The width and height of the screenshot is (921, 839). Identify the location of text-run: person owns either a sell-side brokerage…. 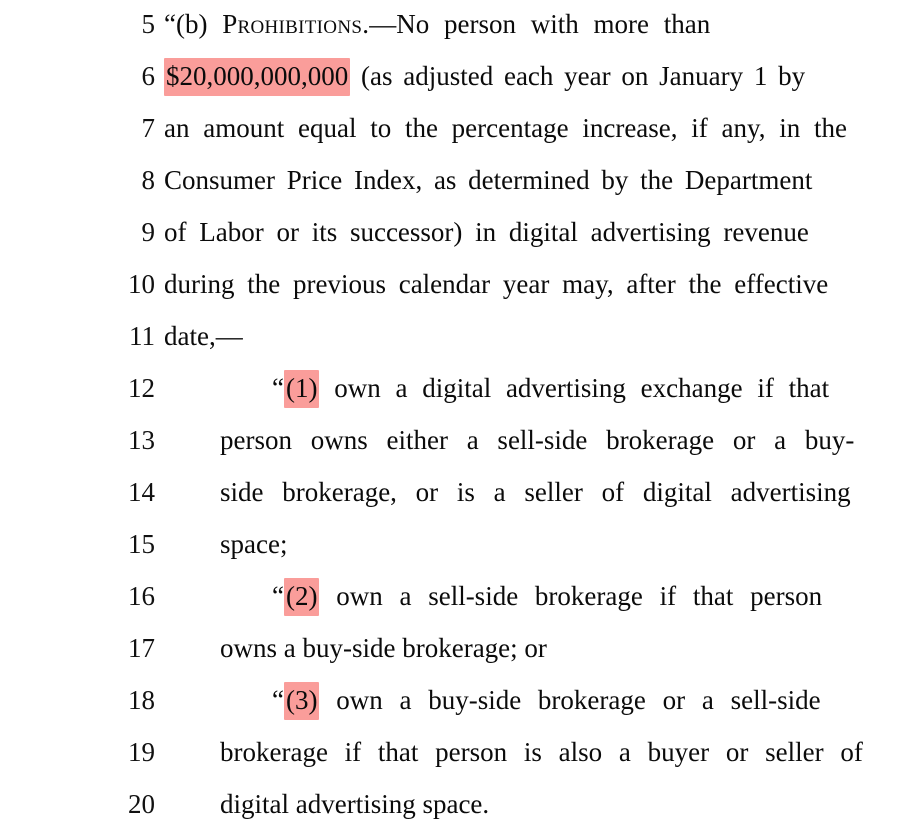
(537, 440).